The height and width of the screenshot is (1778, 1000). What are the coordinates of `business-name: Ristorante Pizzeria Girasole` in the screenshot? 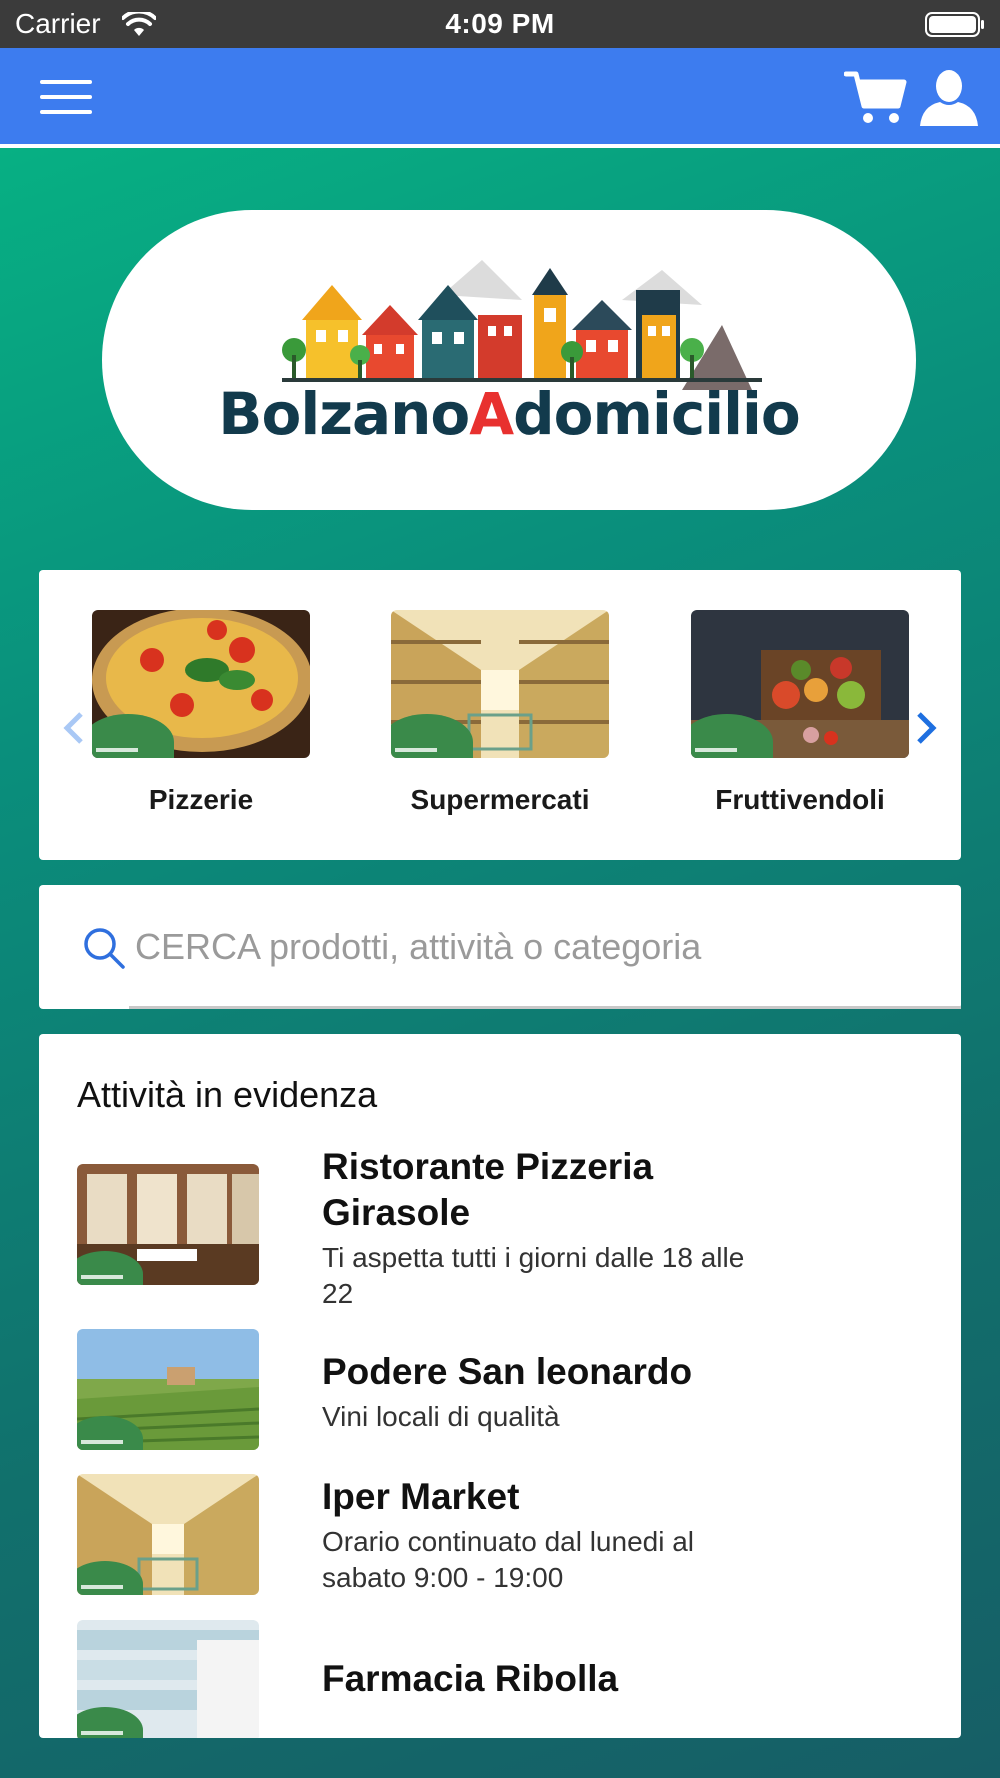 It's located at (488, 1189).